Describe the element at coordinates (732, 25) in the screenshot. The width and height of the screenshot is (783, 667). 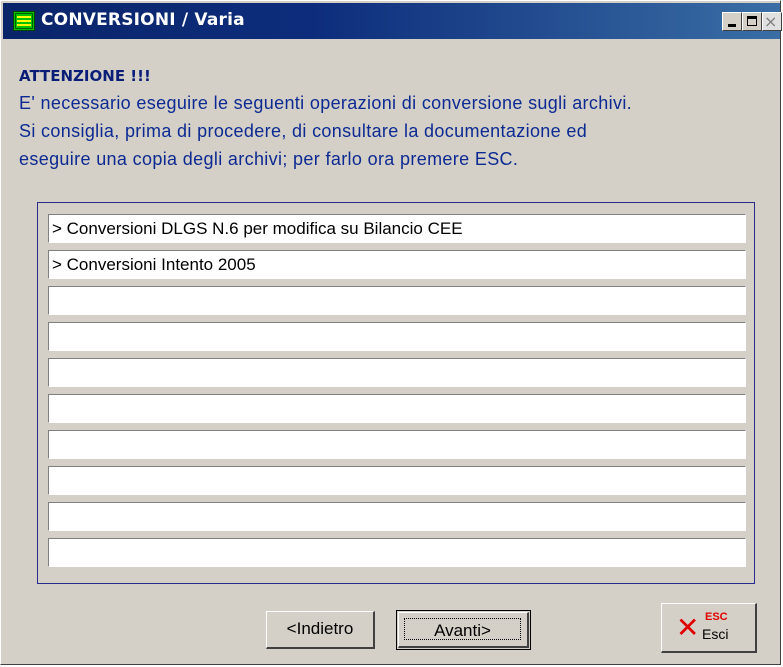
I see `minimize-icon` at that location.